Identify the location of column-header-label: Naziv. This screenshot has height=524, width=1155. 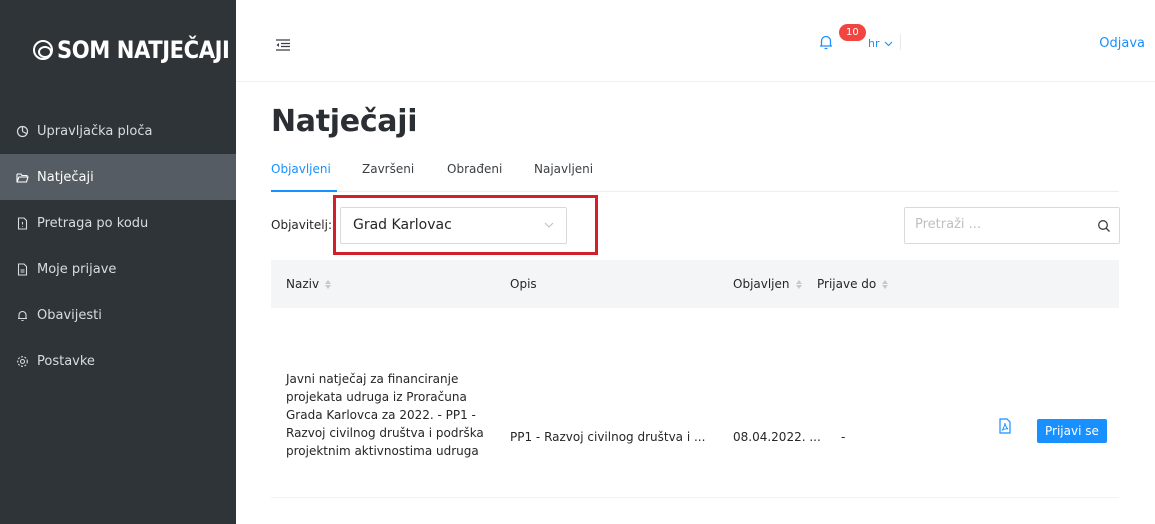
(303, 284).